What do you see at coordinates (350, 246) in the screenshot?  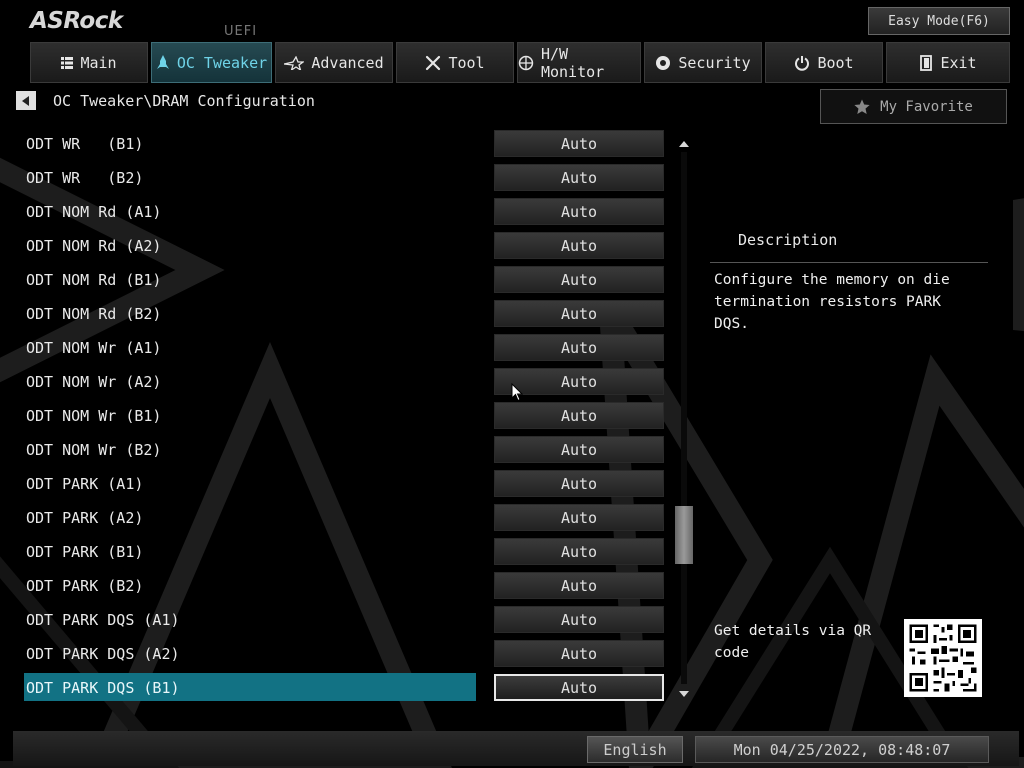 I see `setting-row: ODT NOM Rd (A2) Auto` at bounding box center [350, 246].